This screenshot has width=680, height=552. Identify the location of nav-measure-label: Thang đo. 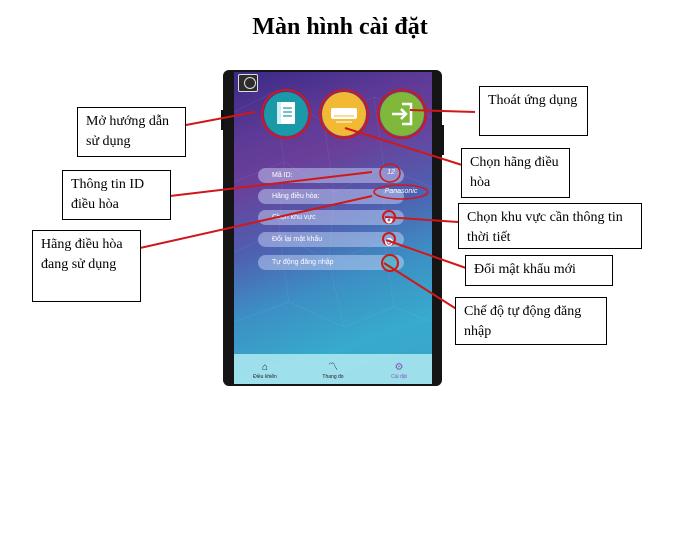
(333, 377).